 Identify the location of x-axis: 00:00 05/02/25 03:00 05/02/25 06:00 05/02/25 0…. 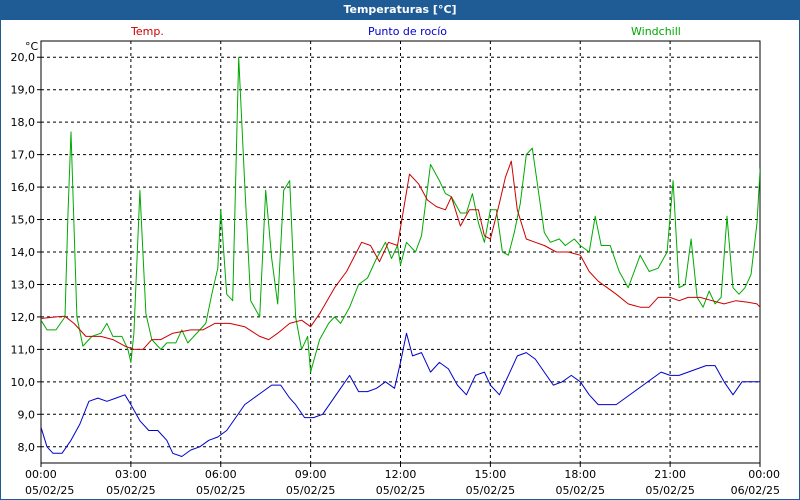
(402, 480).